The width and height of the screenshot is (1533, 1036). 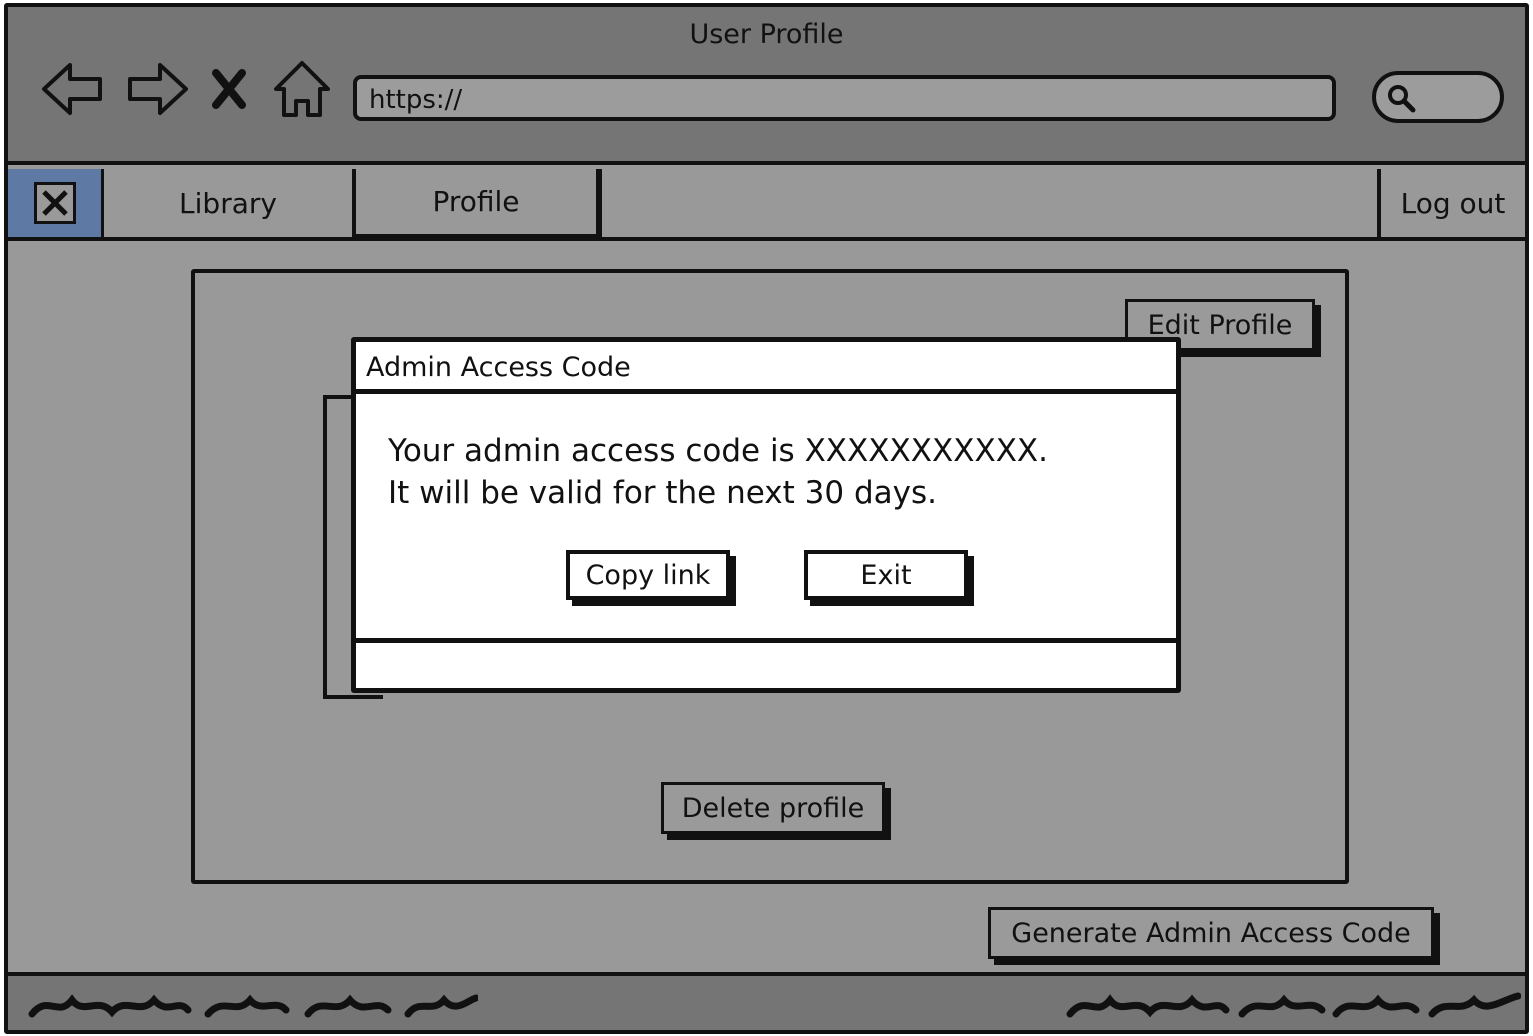 I want to click on dialog-message-line2: It will be valid for the next 30 days., so click(x=662, y=493).